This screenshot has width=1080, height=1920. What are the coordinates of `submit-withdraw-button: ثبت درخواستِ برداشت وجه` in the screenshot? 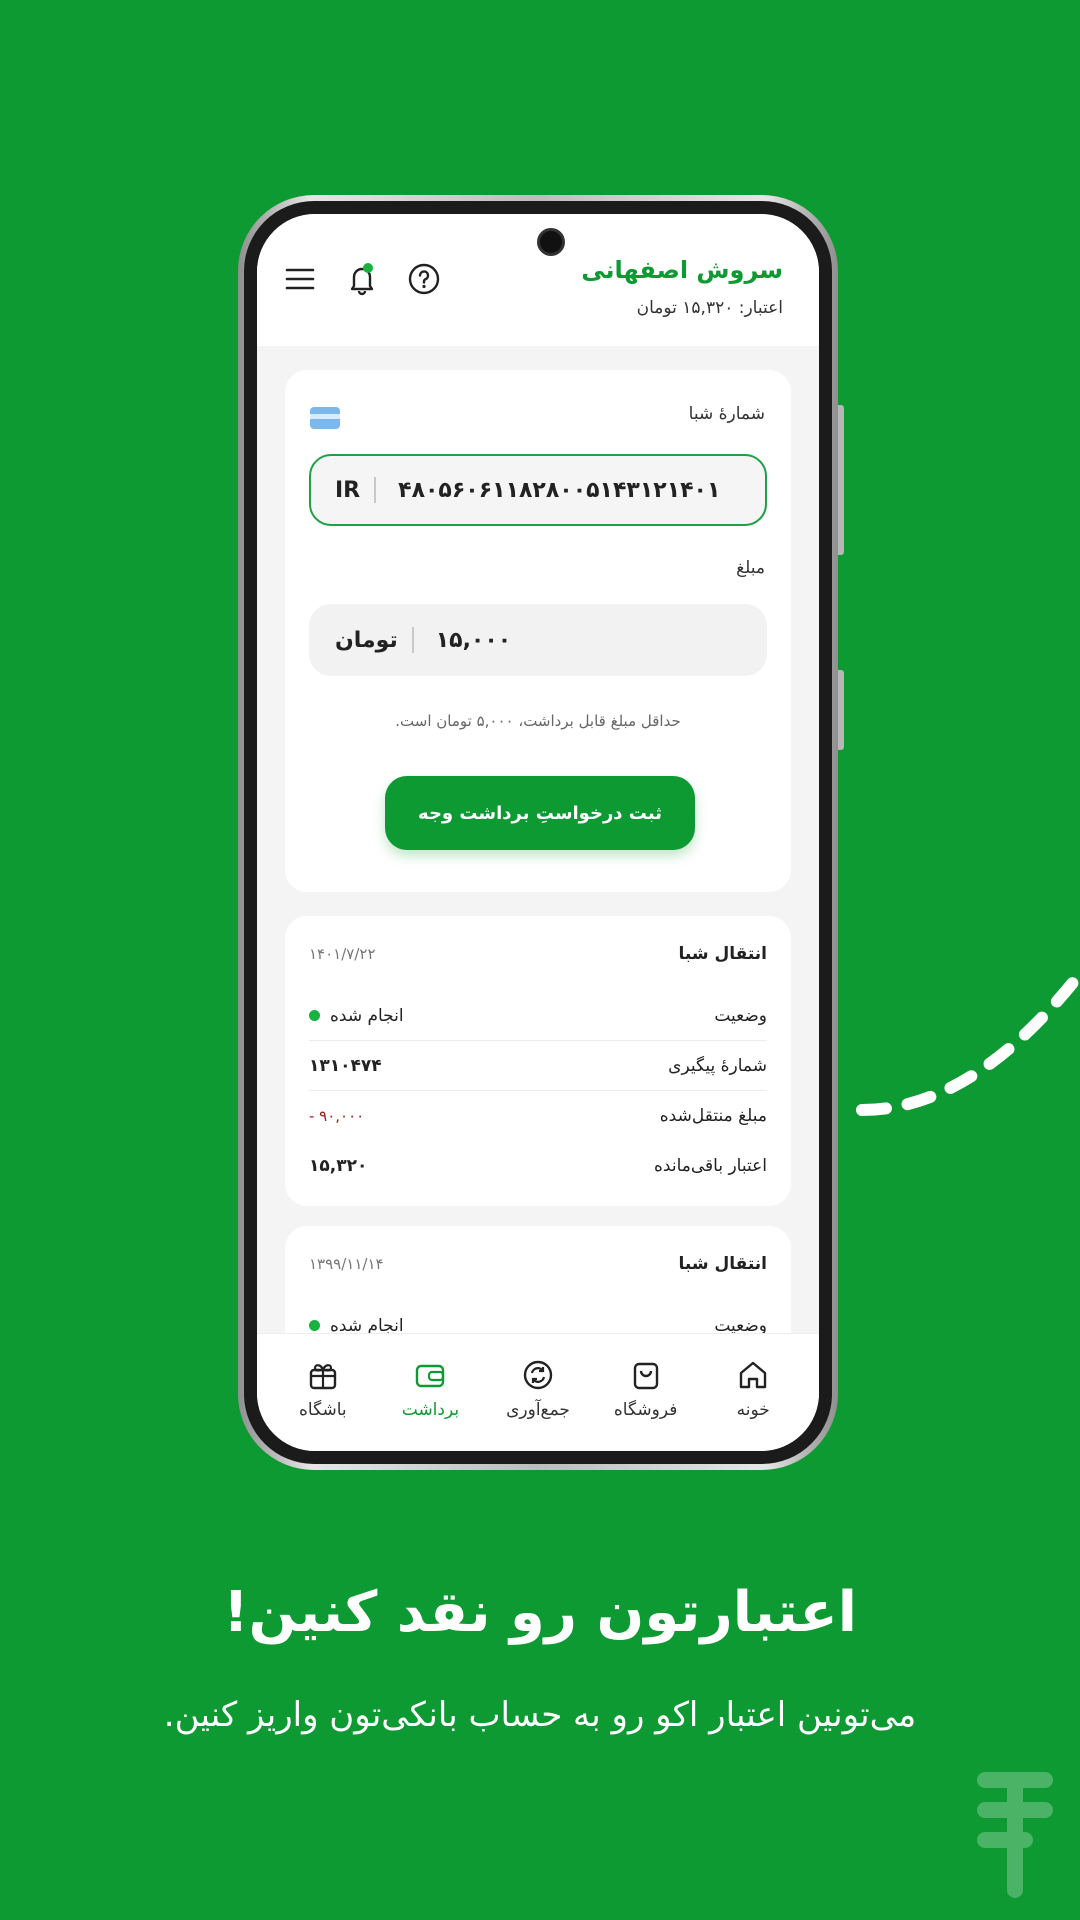 It's located at (540, 813).